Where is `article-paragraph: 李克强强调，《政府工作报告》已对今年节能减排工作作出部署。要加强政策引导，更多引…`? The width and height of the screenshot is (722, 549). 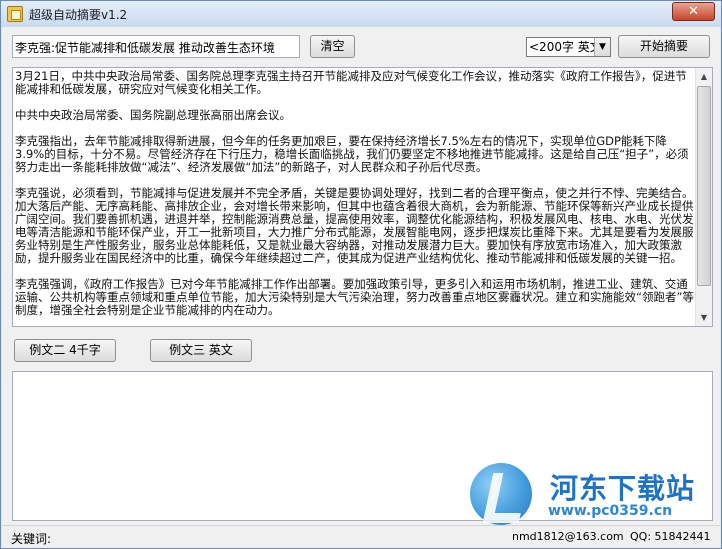
article-paragraph: 李克强强调，《政府工作报告》已对今年节能减排工作作出部署。要加强政策引导，更多引… is located at coordinates (354, 297).